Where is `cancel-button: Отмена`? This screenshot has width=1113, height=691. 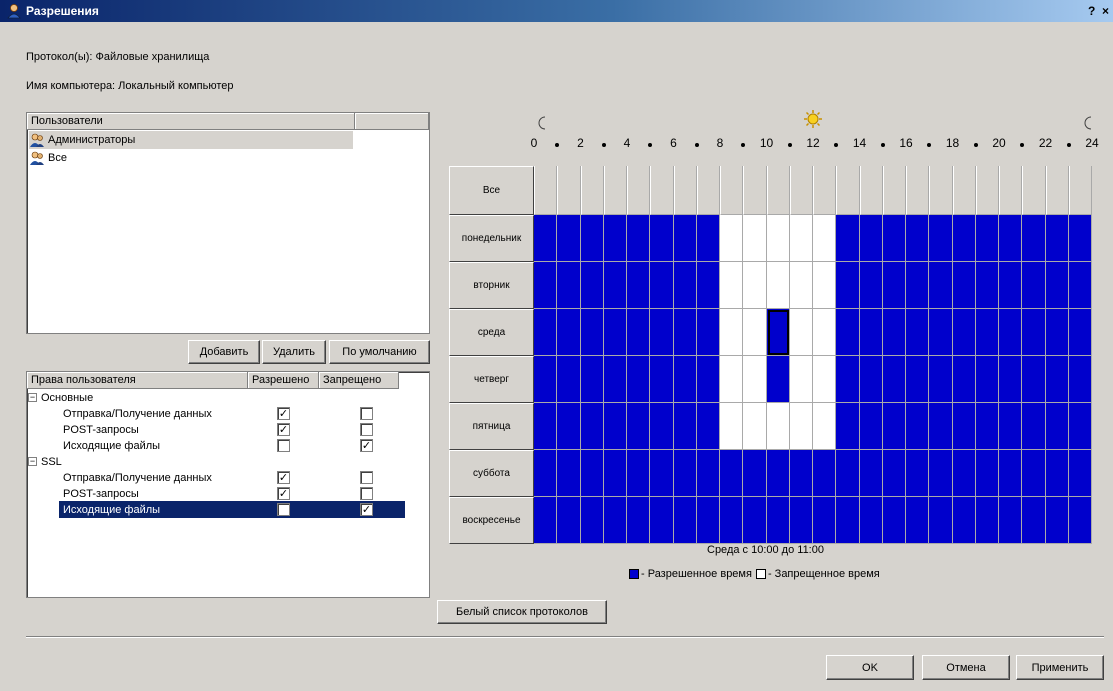 cancel-button: Отмена is located at coordinates (966, 667).